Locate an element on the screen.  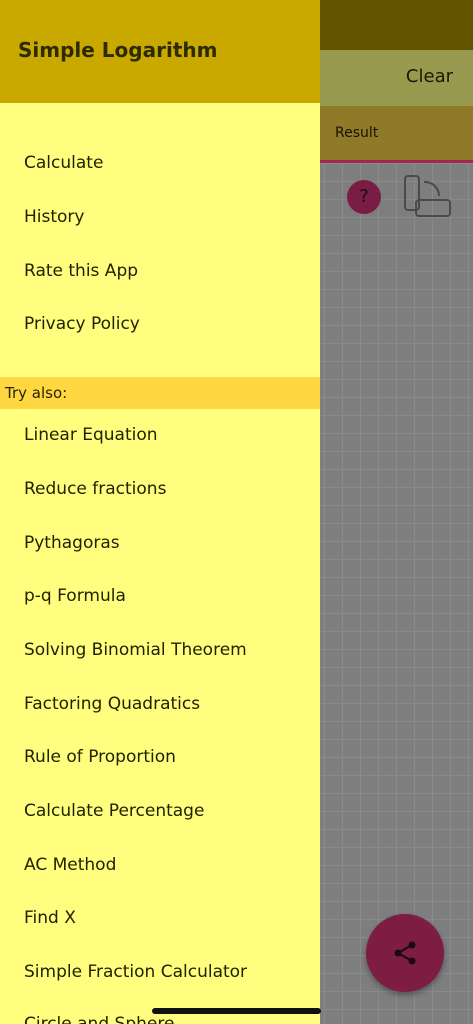
menu-item-calculate: Calculate is located at coordinates (63, 163).